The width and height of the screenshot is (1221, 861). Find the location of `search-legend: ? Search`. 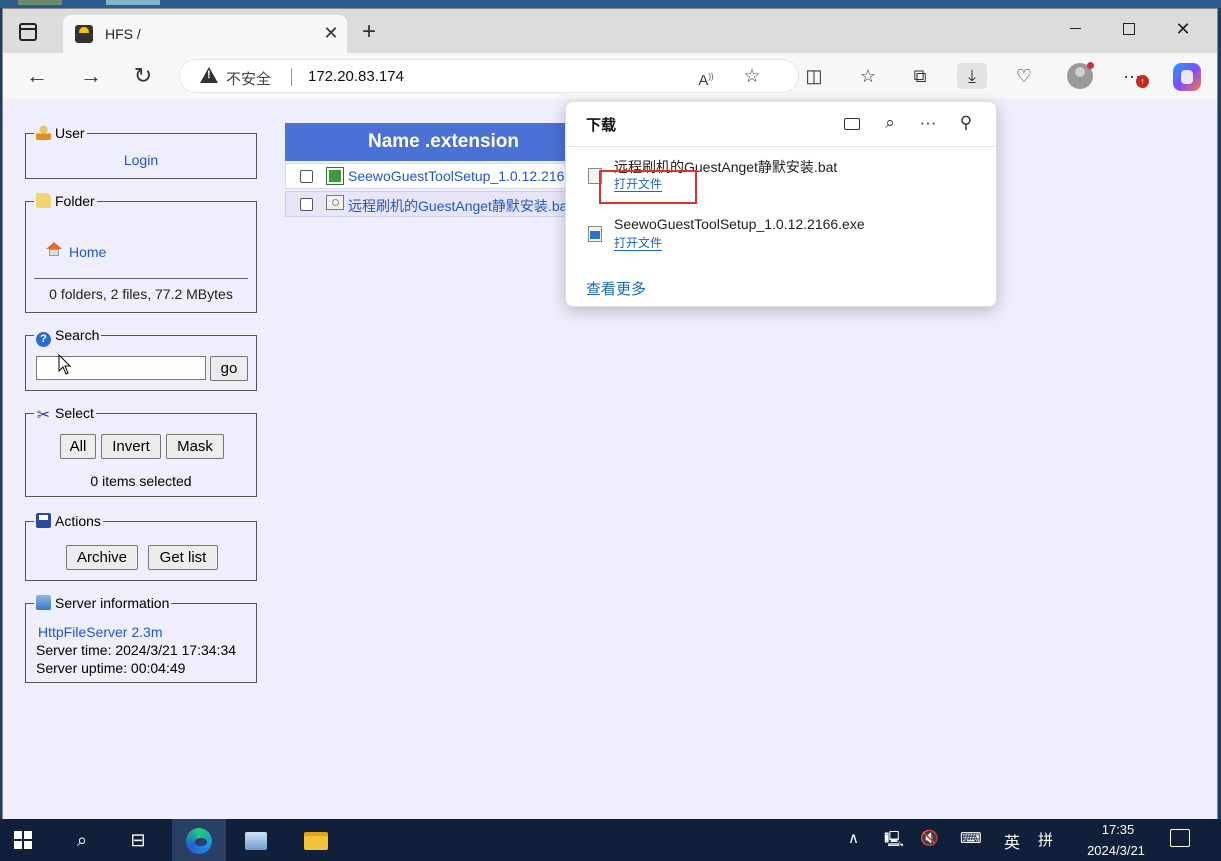

search-legend: ? Search is located at coordinates (68, 336).